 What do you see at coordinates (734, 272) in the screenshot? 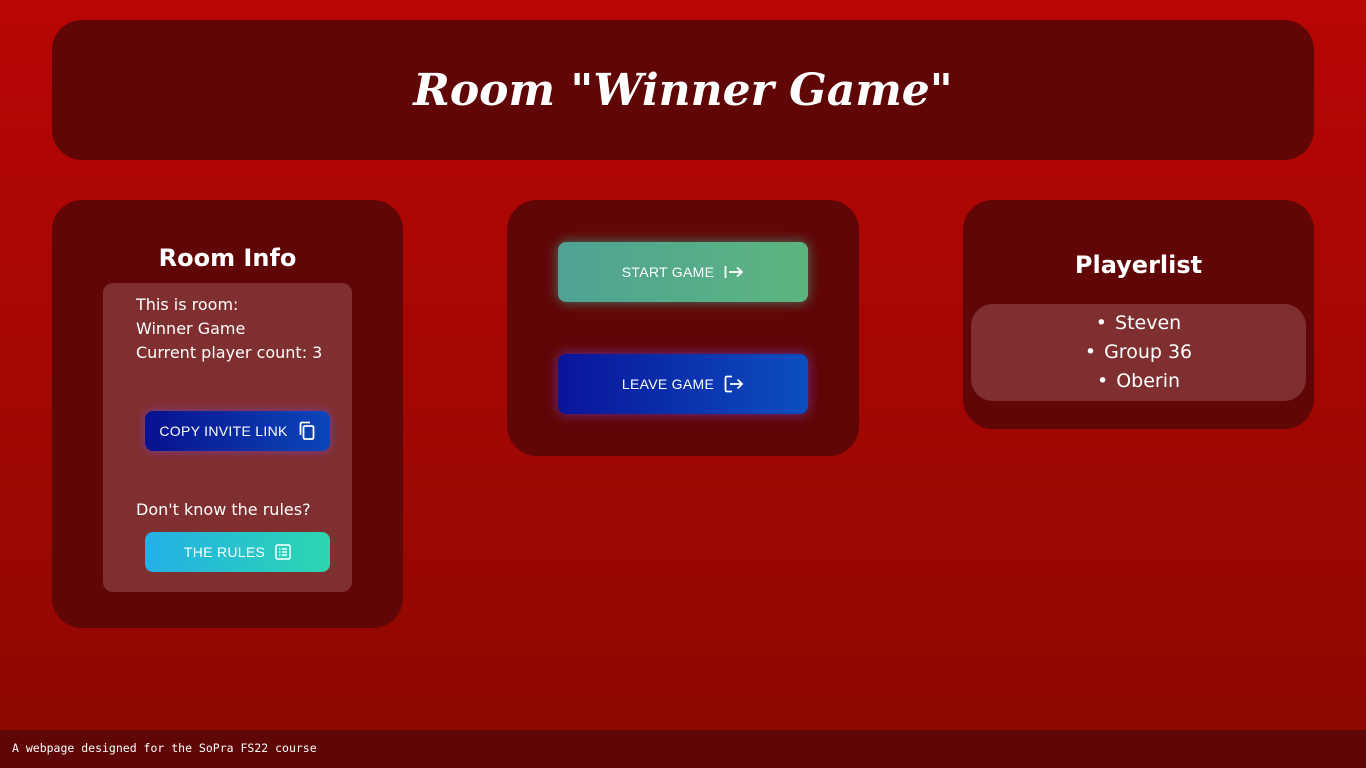
I see `arrow-right-to-bar-icon` at bounding box center [734, 272].